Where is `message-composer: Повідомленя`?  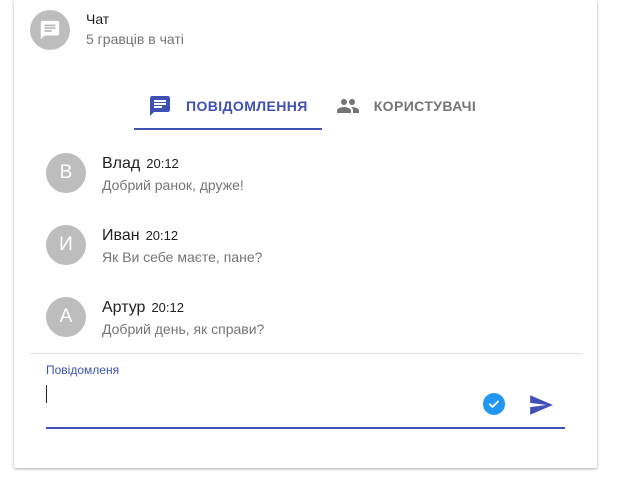 message-composer: Повідомленя is located at coordinates (305, 396).